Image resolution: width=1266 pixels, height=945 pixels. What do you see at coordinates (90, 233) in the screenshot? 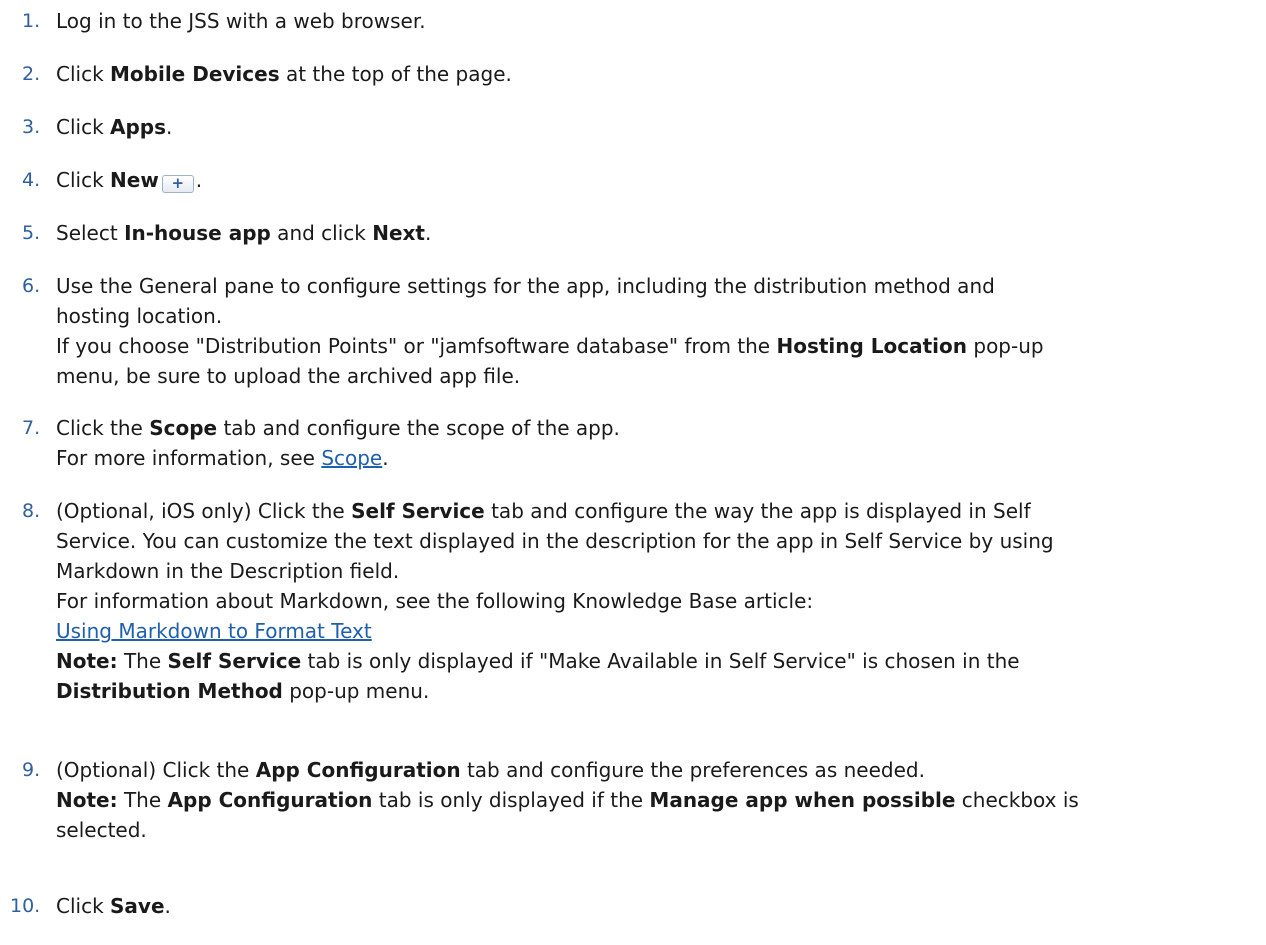
I see `text: Select` at bounding box center [90, 233].